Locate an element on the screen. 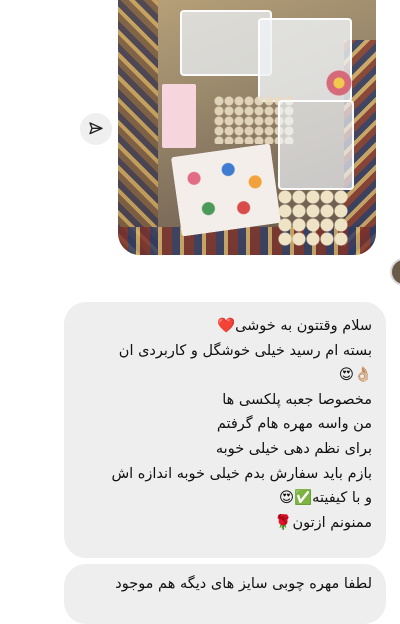 The height and width of the screenshot is (624, 400). paper-plane-icon is located at coordinates (96, 128).